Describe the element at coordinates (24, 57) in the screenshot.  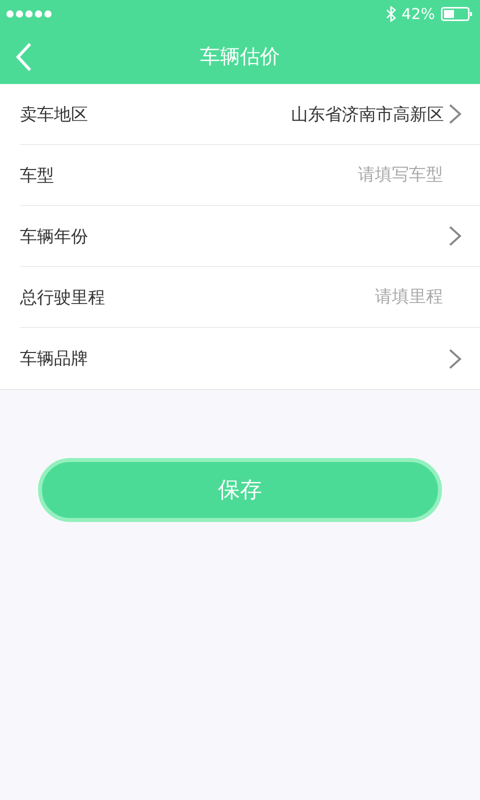
I see `back-button` at that location.